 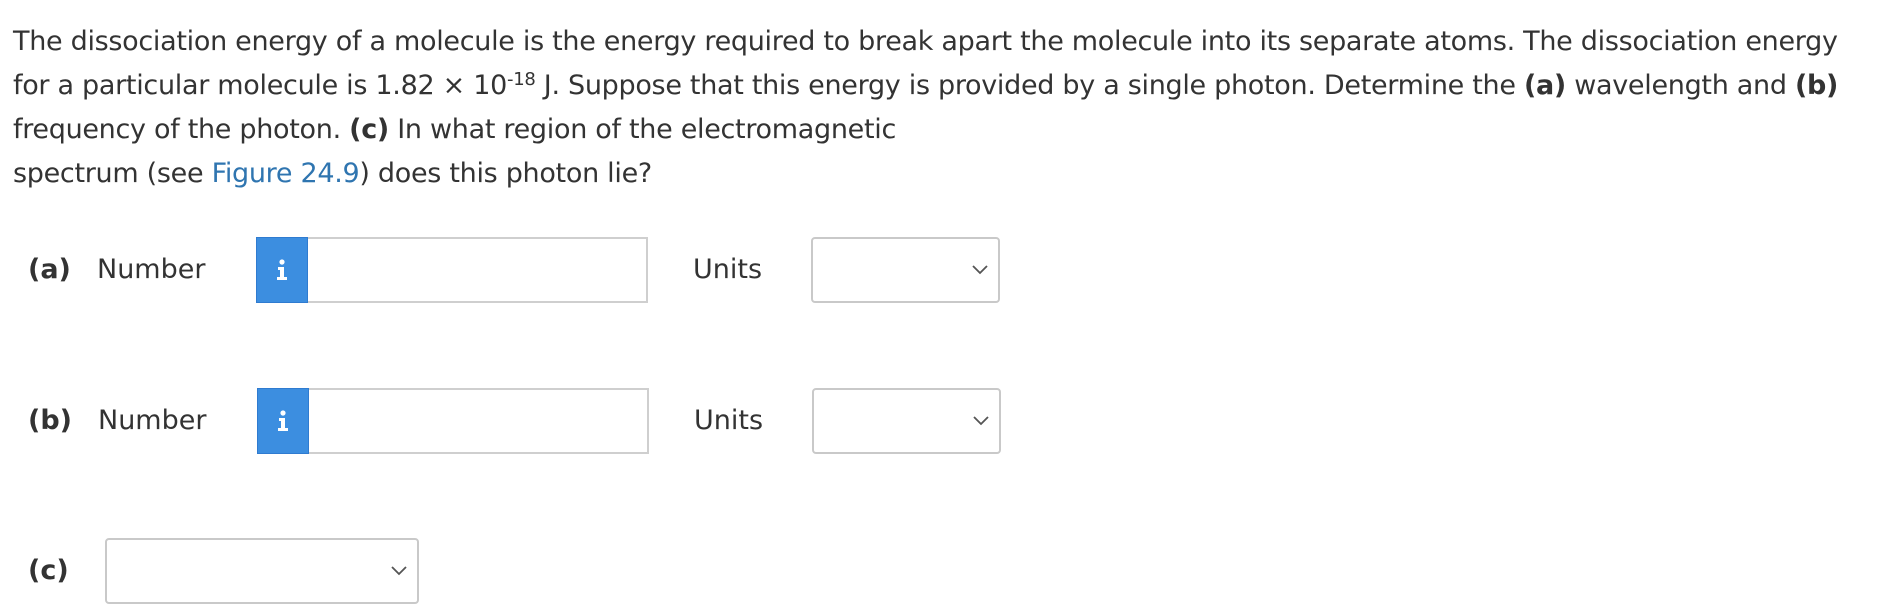 I want to click on info-button-a, so click(x=282, y=270).